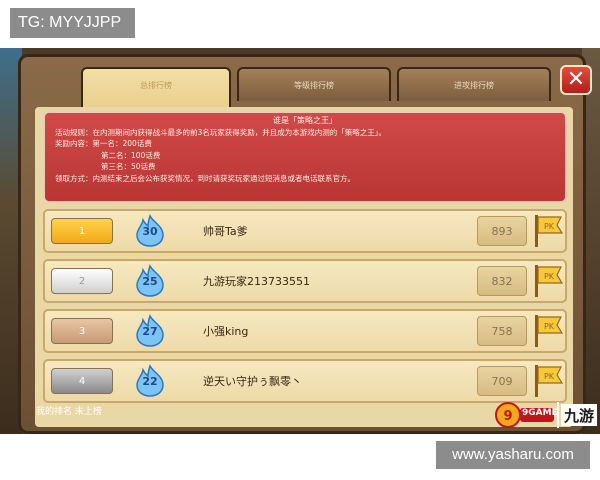 Image resolution: width=600 pixels, height=480 pixels. What do you see at coordinates (82, 331) in the screenshot?
I see `rank-badge: 3` at bounding box center [82, 331].